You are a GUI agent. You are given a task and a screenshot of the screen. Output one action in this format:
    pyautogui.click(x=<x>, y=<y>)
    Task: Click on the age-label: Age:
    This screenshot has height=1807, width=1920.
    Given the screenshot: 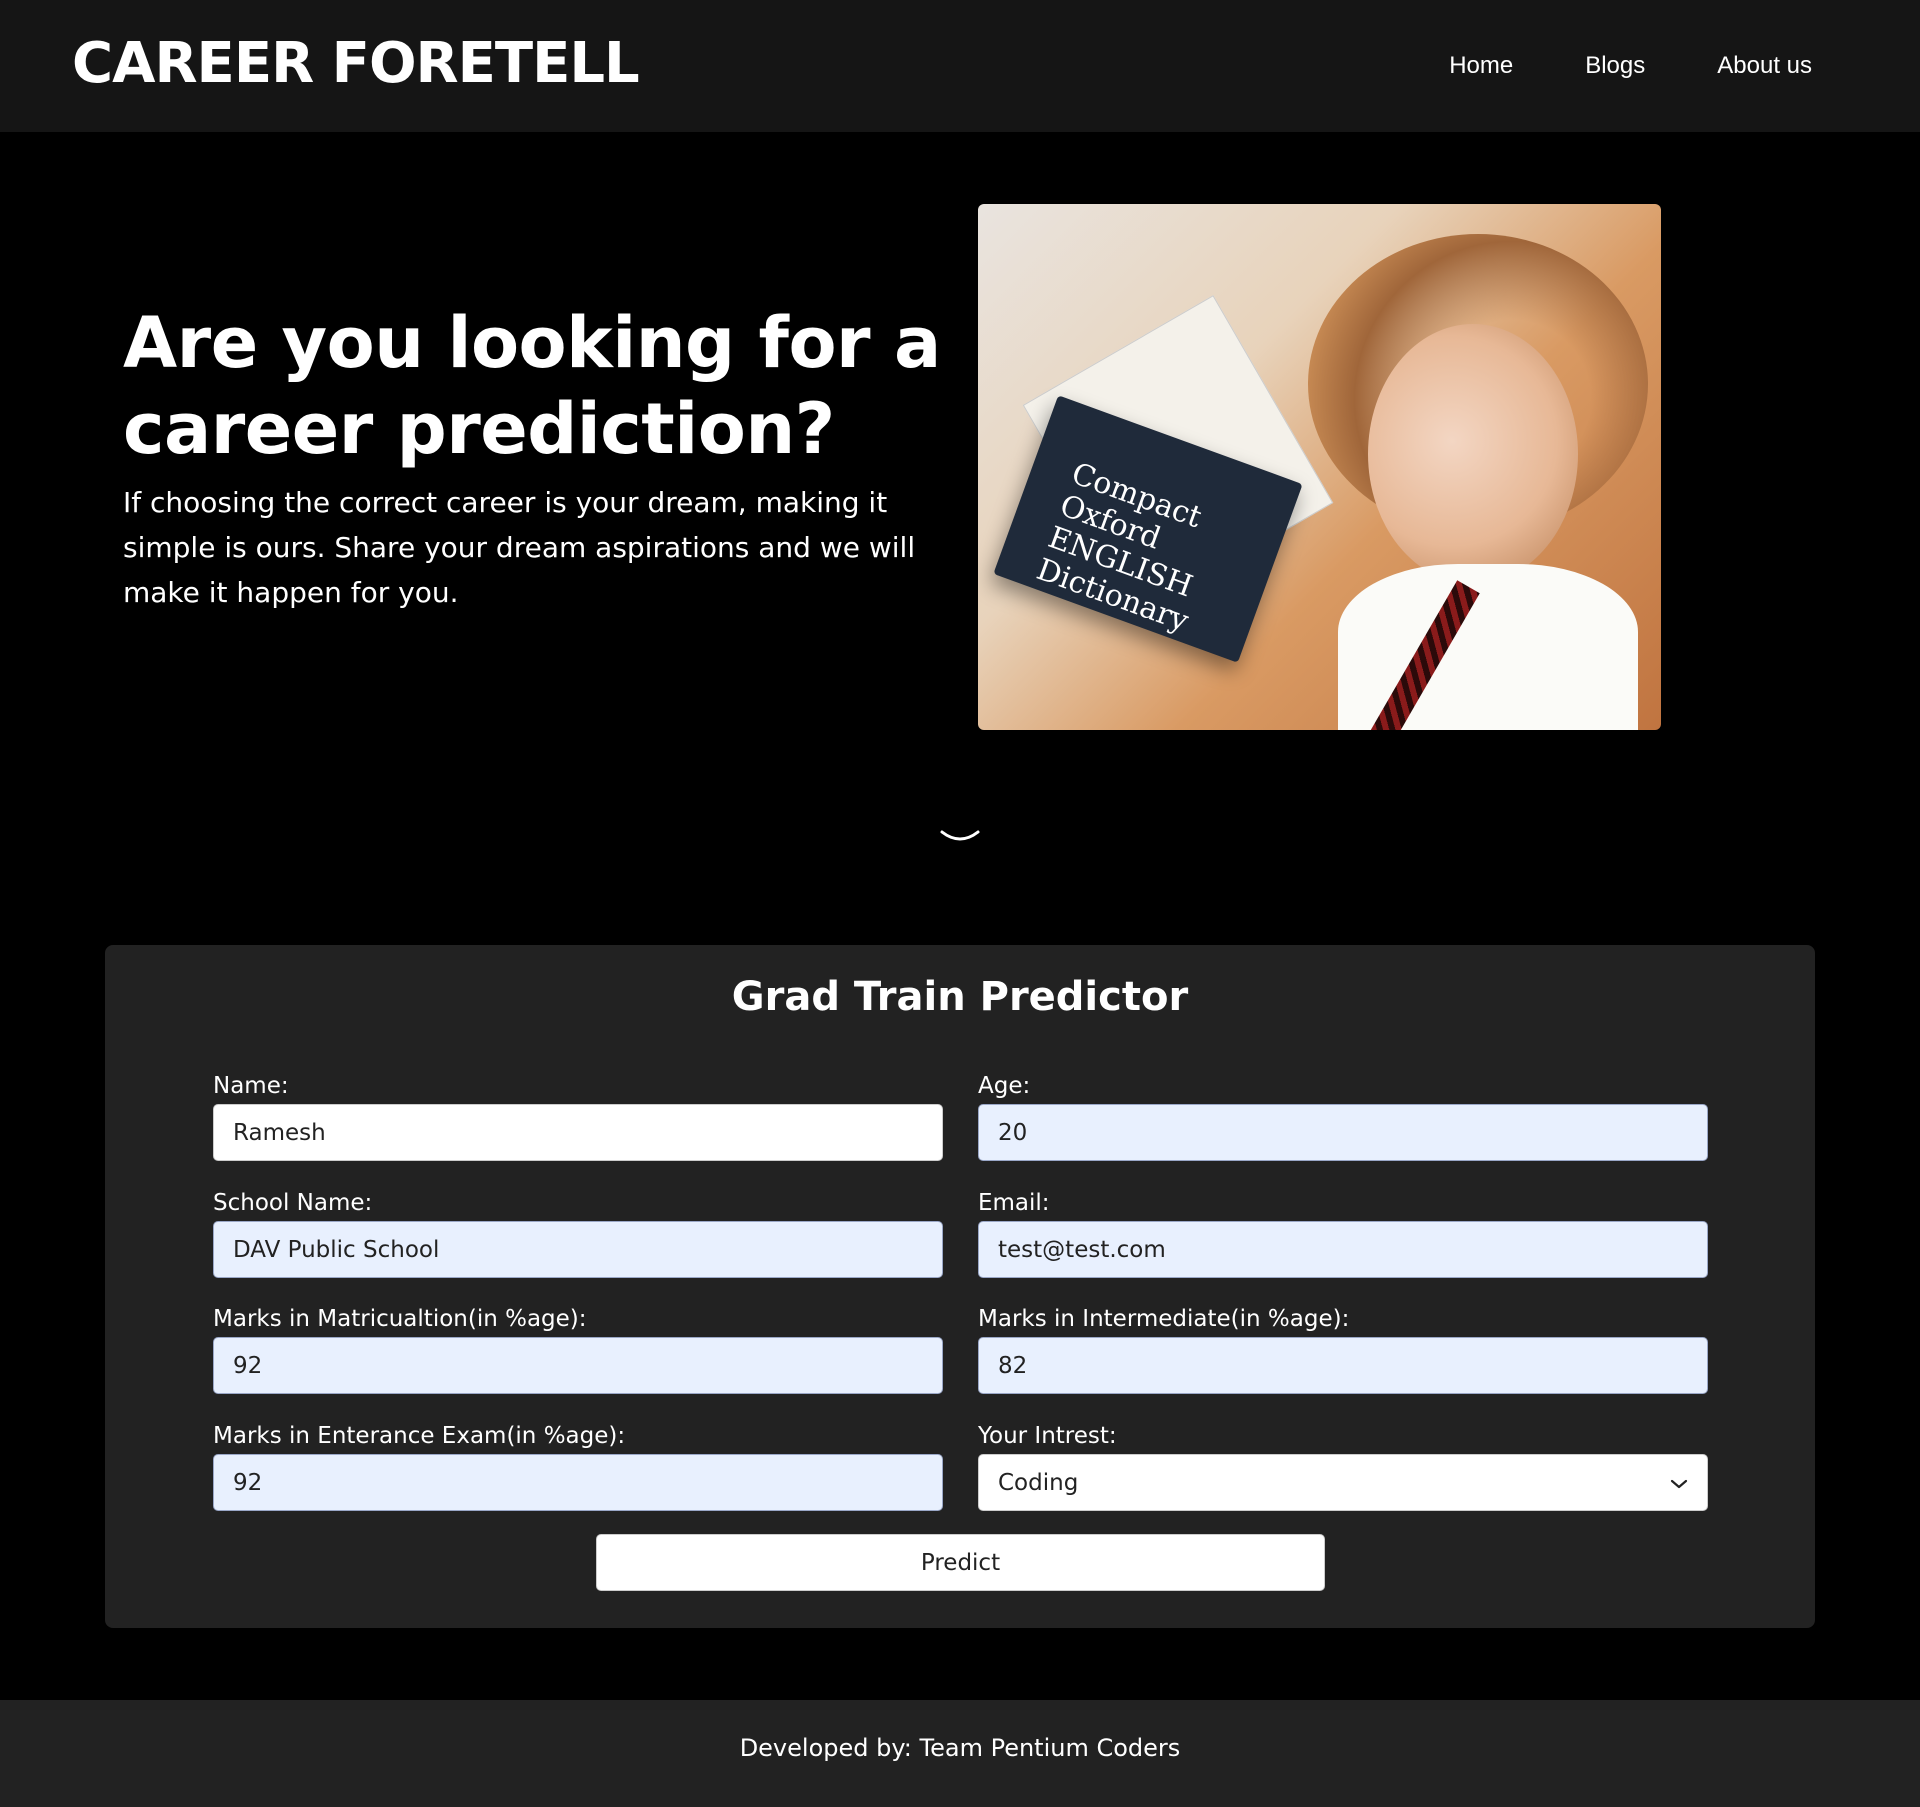 What is the action you would take?
    pyautogui.click(x=1004, y=1086)
    